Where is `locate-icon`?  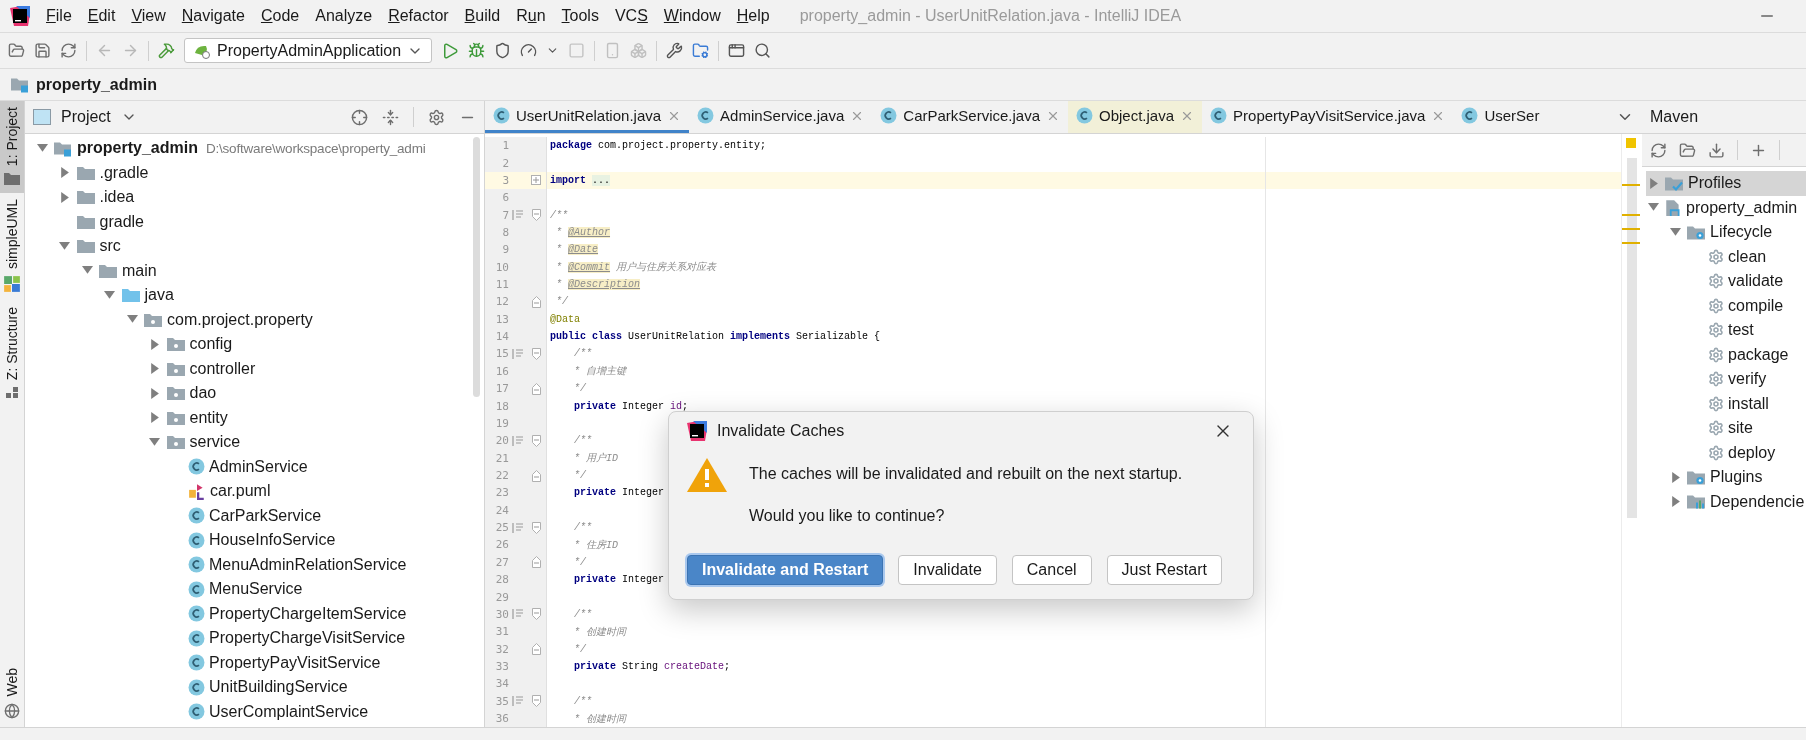
locate-icon is located at coordinates (359, 117).